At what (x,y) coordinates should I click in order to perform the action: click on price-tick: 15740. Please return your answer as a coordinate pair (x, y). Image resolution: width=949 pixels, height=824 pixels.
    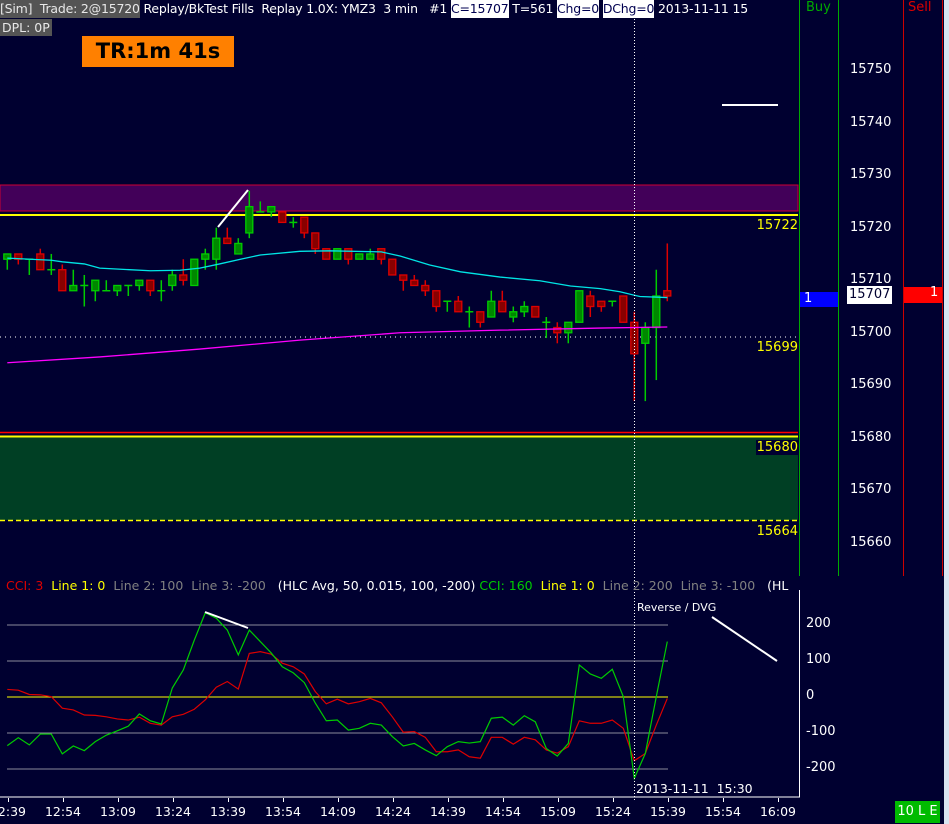
    Looking at the image, I should click on (871, 122).